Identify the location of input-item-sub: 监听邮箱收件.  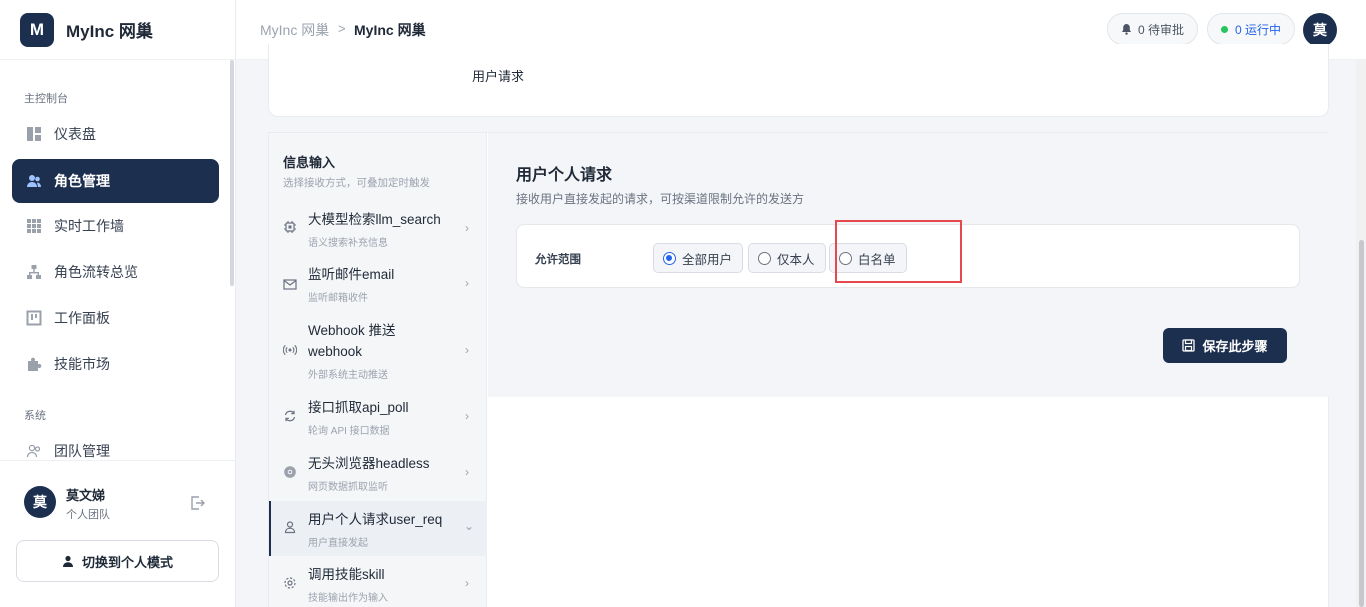
(338, 298).